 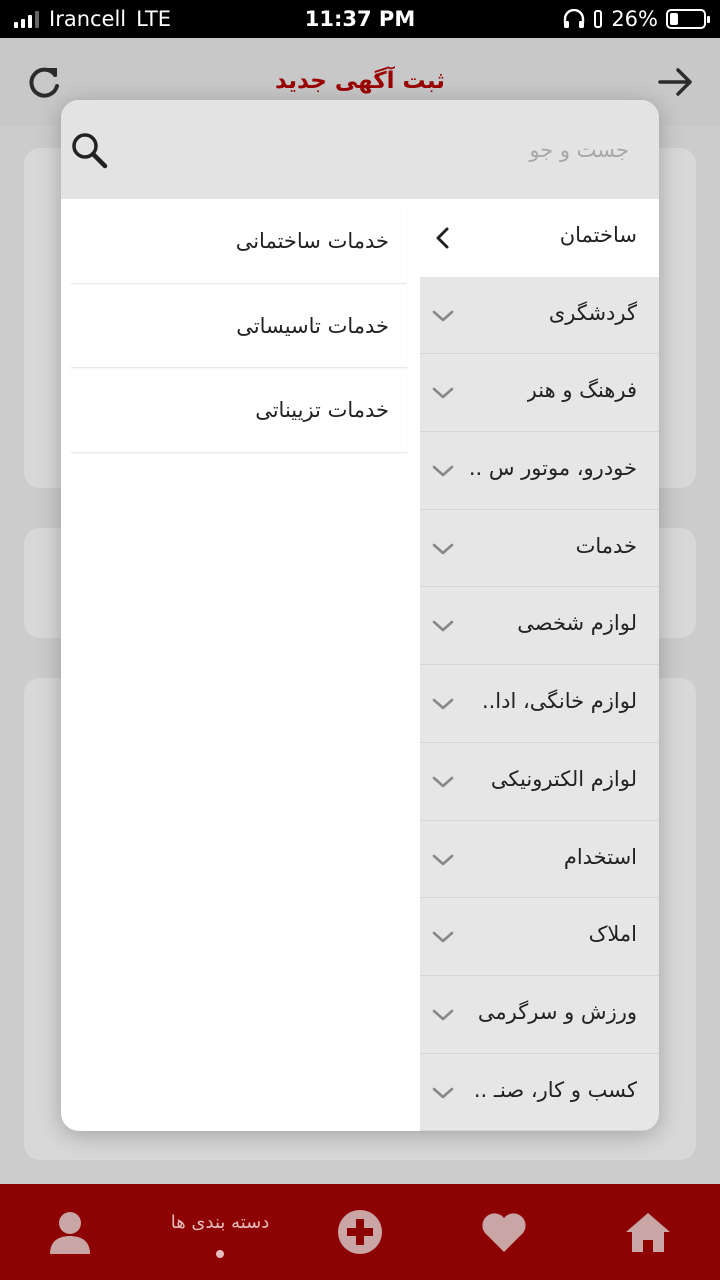 What do you see at coordinates (442, 238) in the screenshot?
I see `chevron-left-icon` at bounding box center [442, 238].